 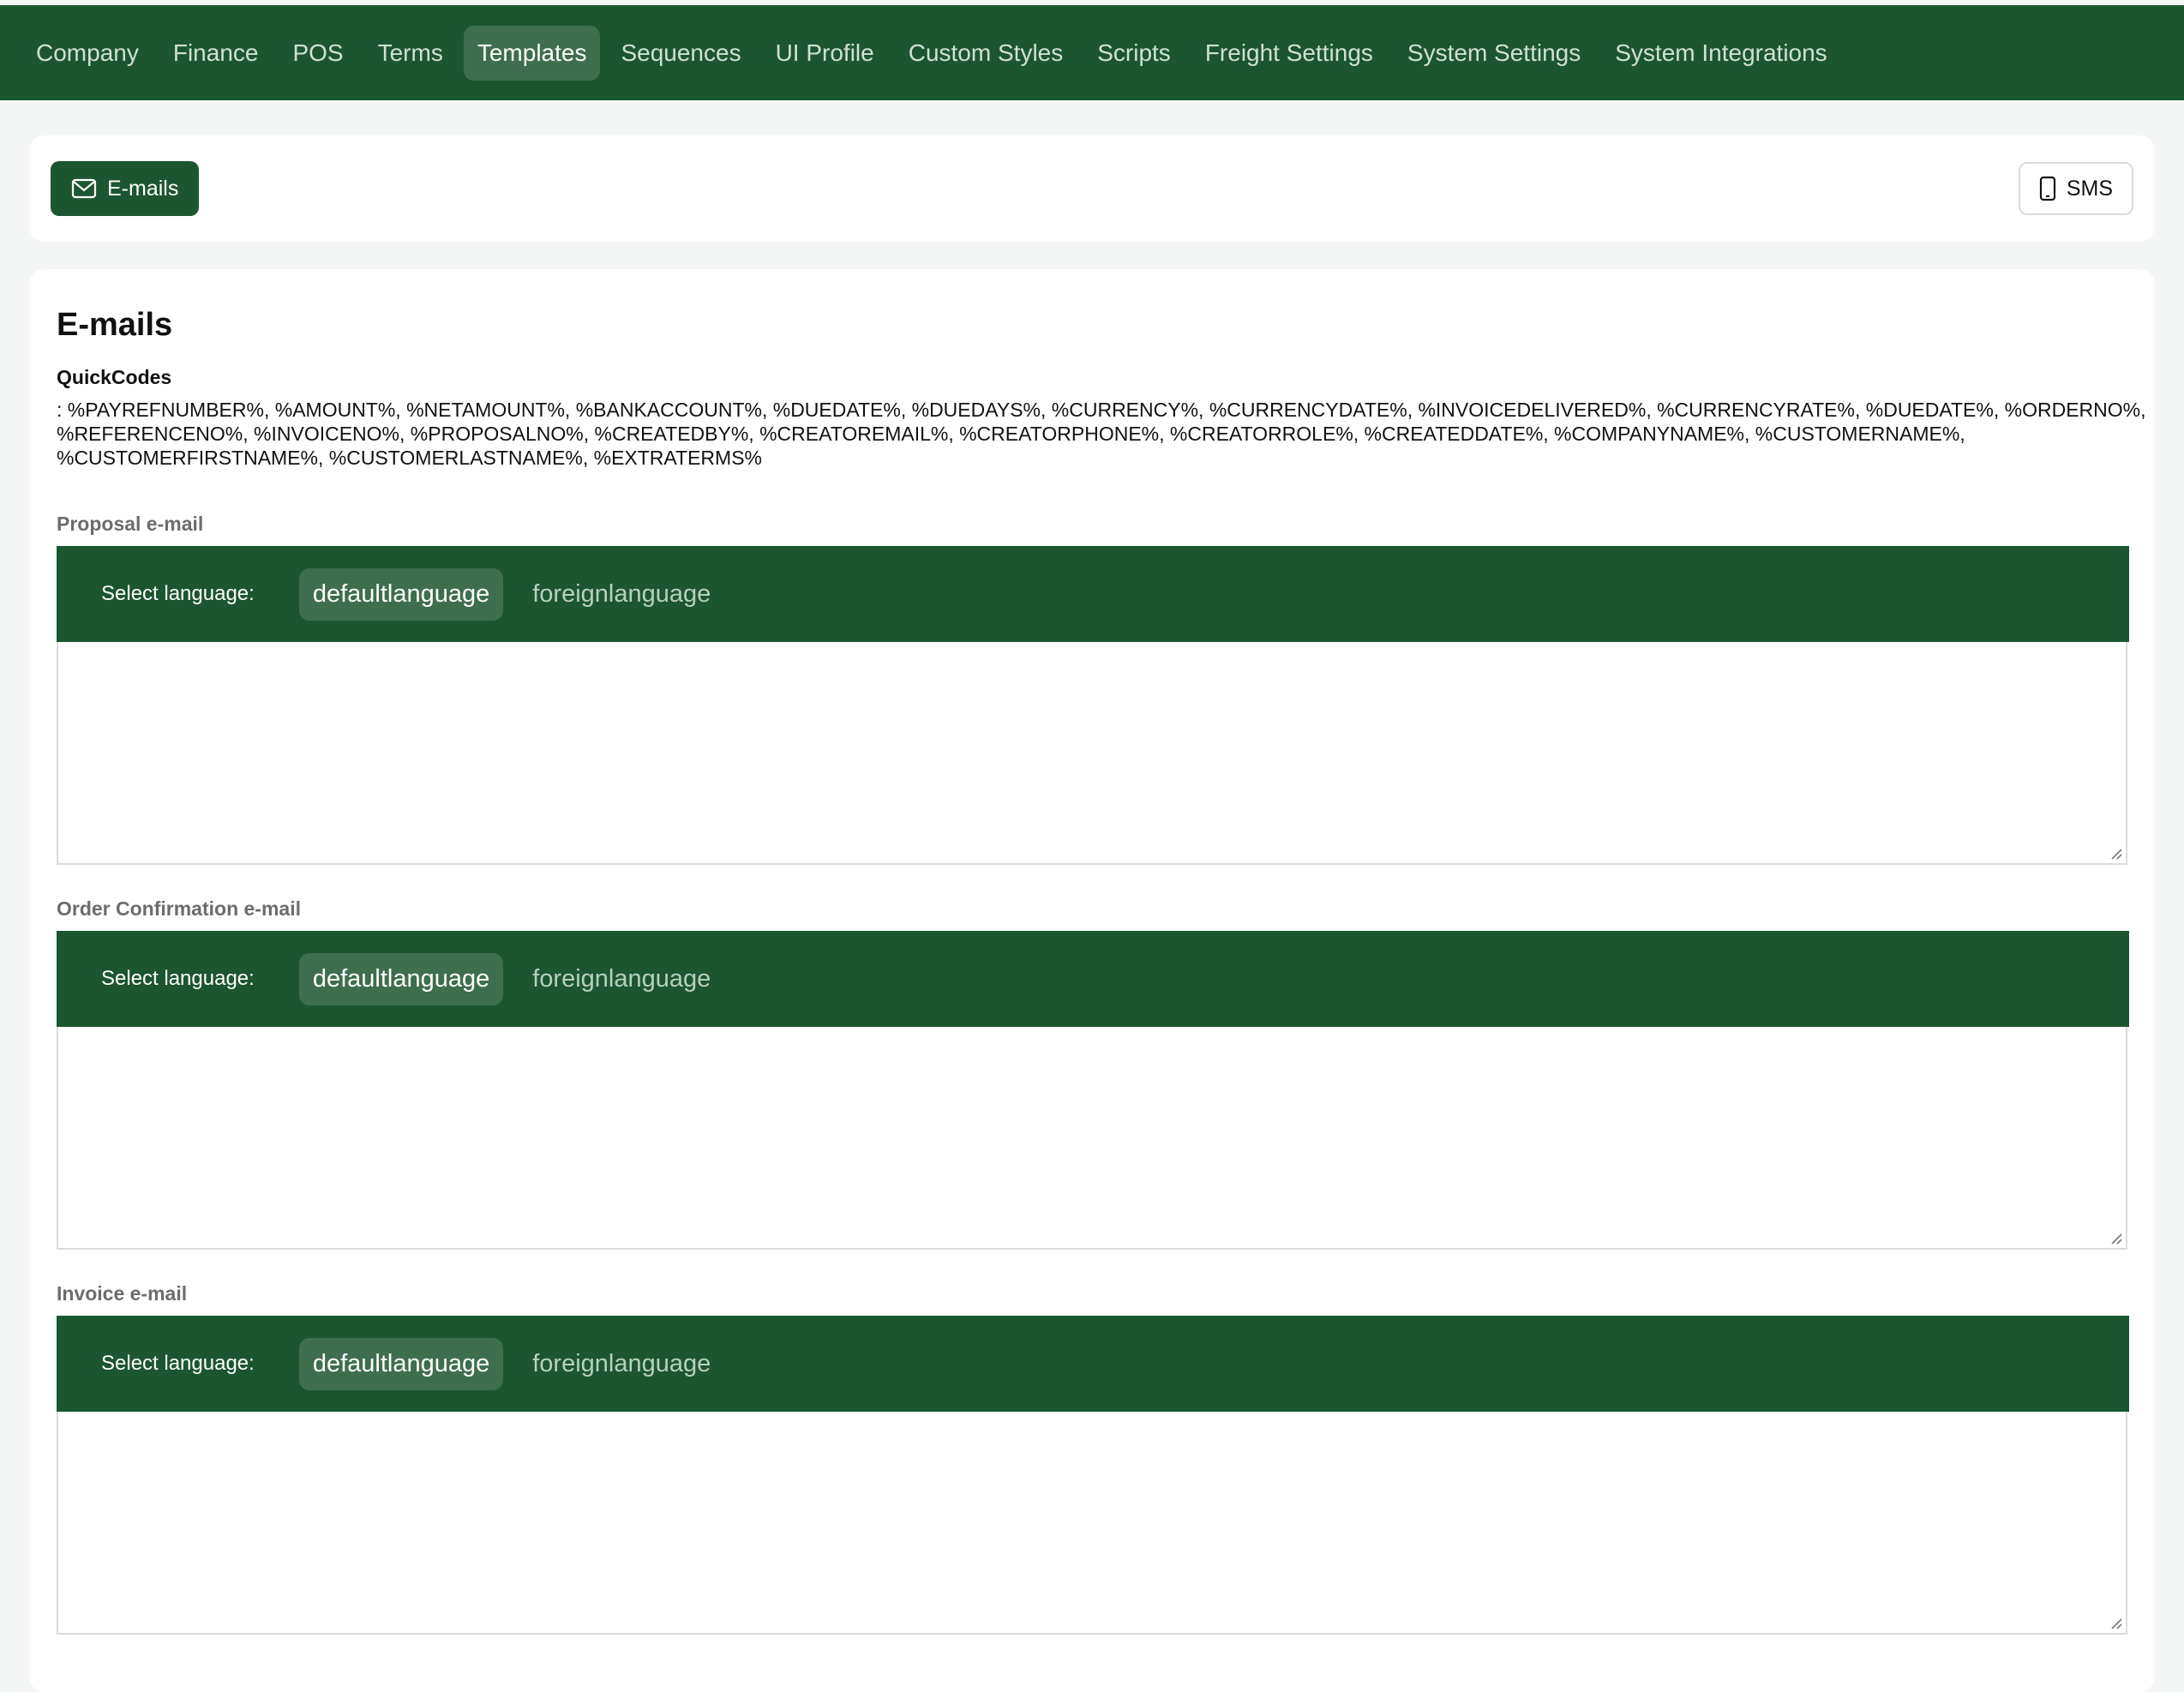 I want to click on section-label: Invoice e-mail, so click(x=123, y=1293).